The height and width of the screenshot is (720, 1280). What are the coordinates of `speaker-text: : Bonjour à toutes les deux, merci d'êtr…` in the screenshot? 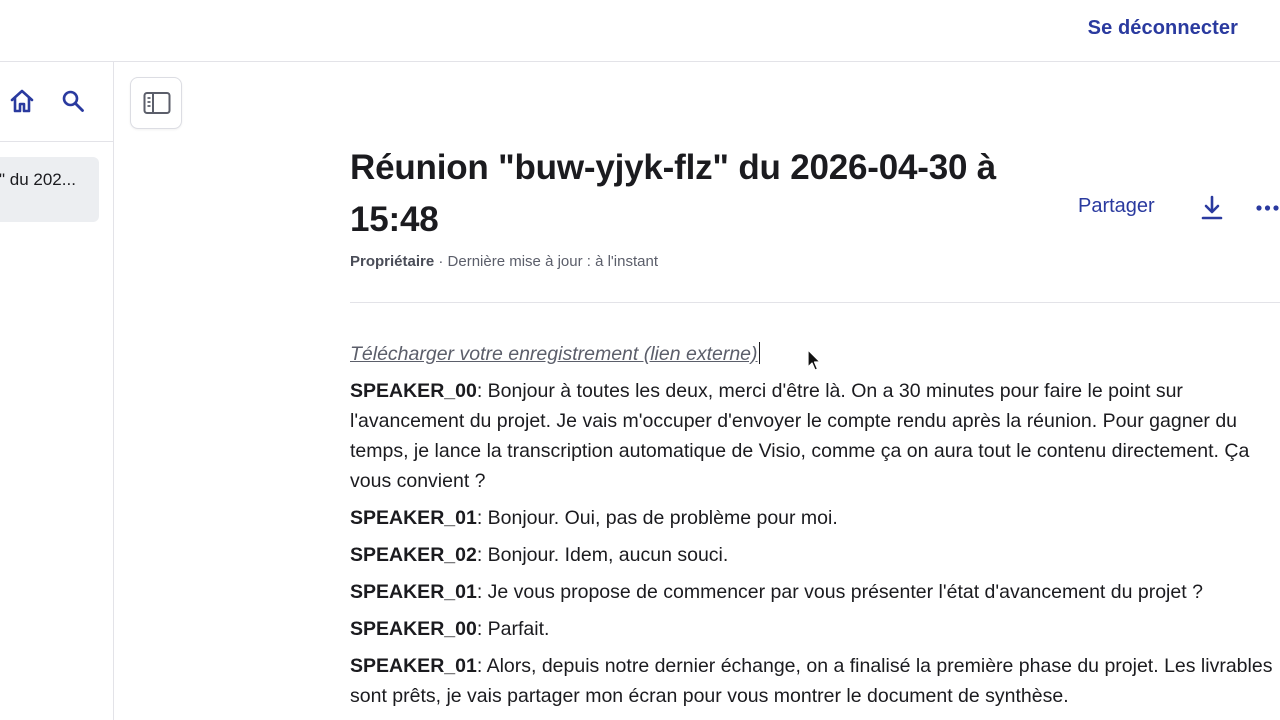 It's located at (800, 436).